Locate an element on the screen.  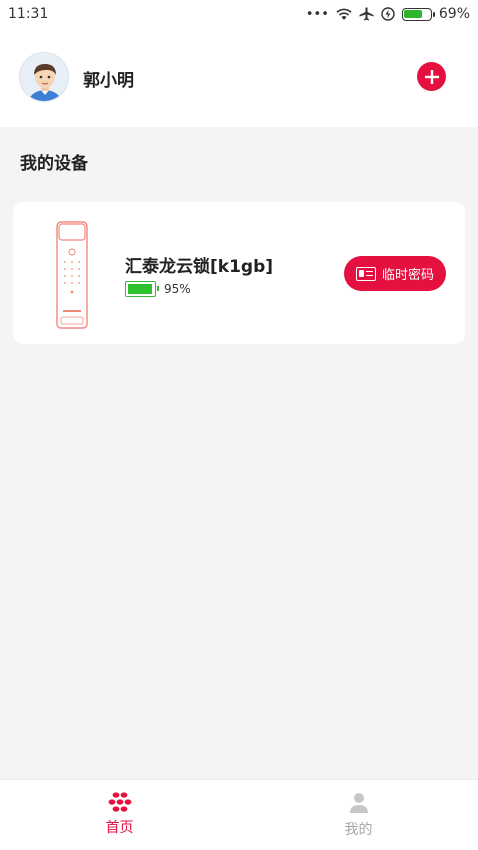
avatar is located at coordinates (44, 77).